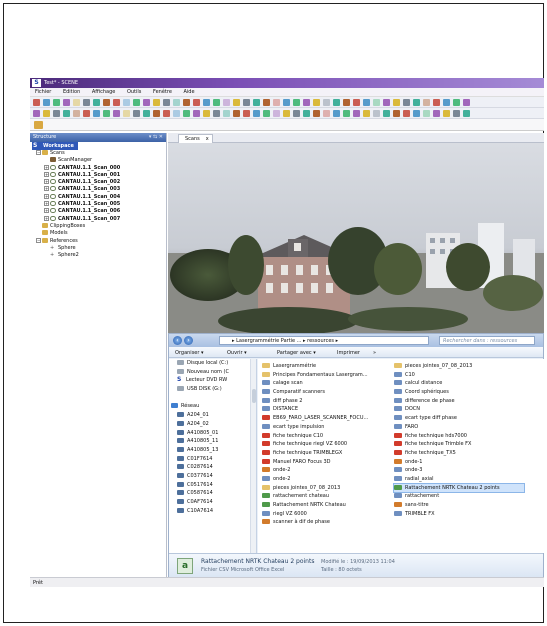  What do you see at coordinates (212, 433) in the screenshot?
I see `nav-item: A410805_01` at bounding box center [212, 433].